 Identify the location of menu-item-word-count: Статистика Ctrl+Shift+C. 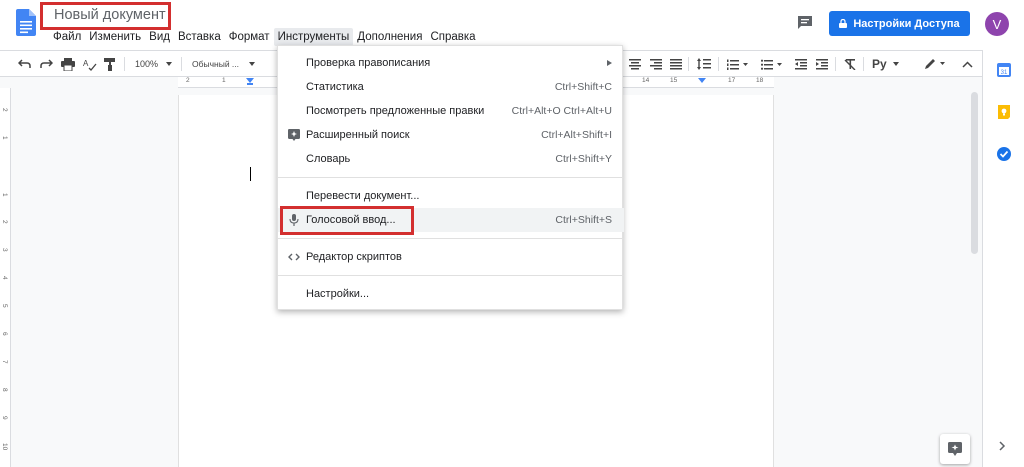
(451, 87).